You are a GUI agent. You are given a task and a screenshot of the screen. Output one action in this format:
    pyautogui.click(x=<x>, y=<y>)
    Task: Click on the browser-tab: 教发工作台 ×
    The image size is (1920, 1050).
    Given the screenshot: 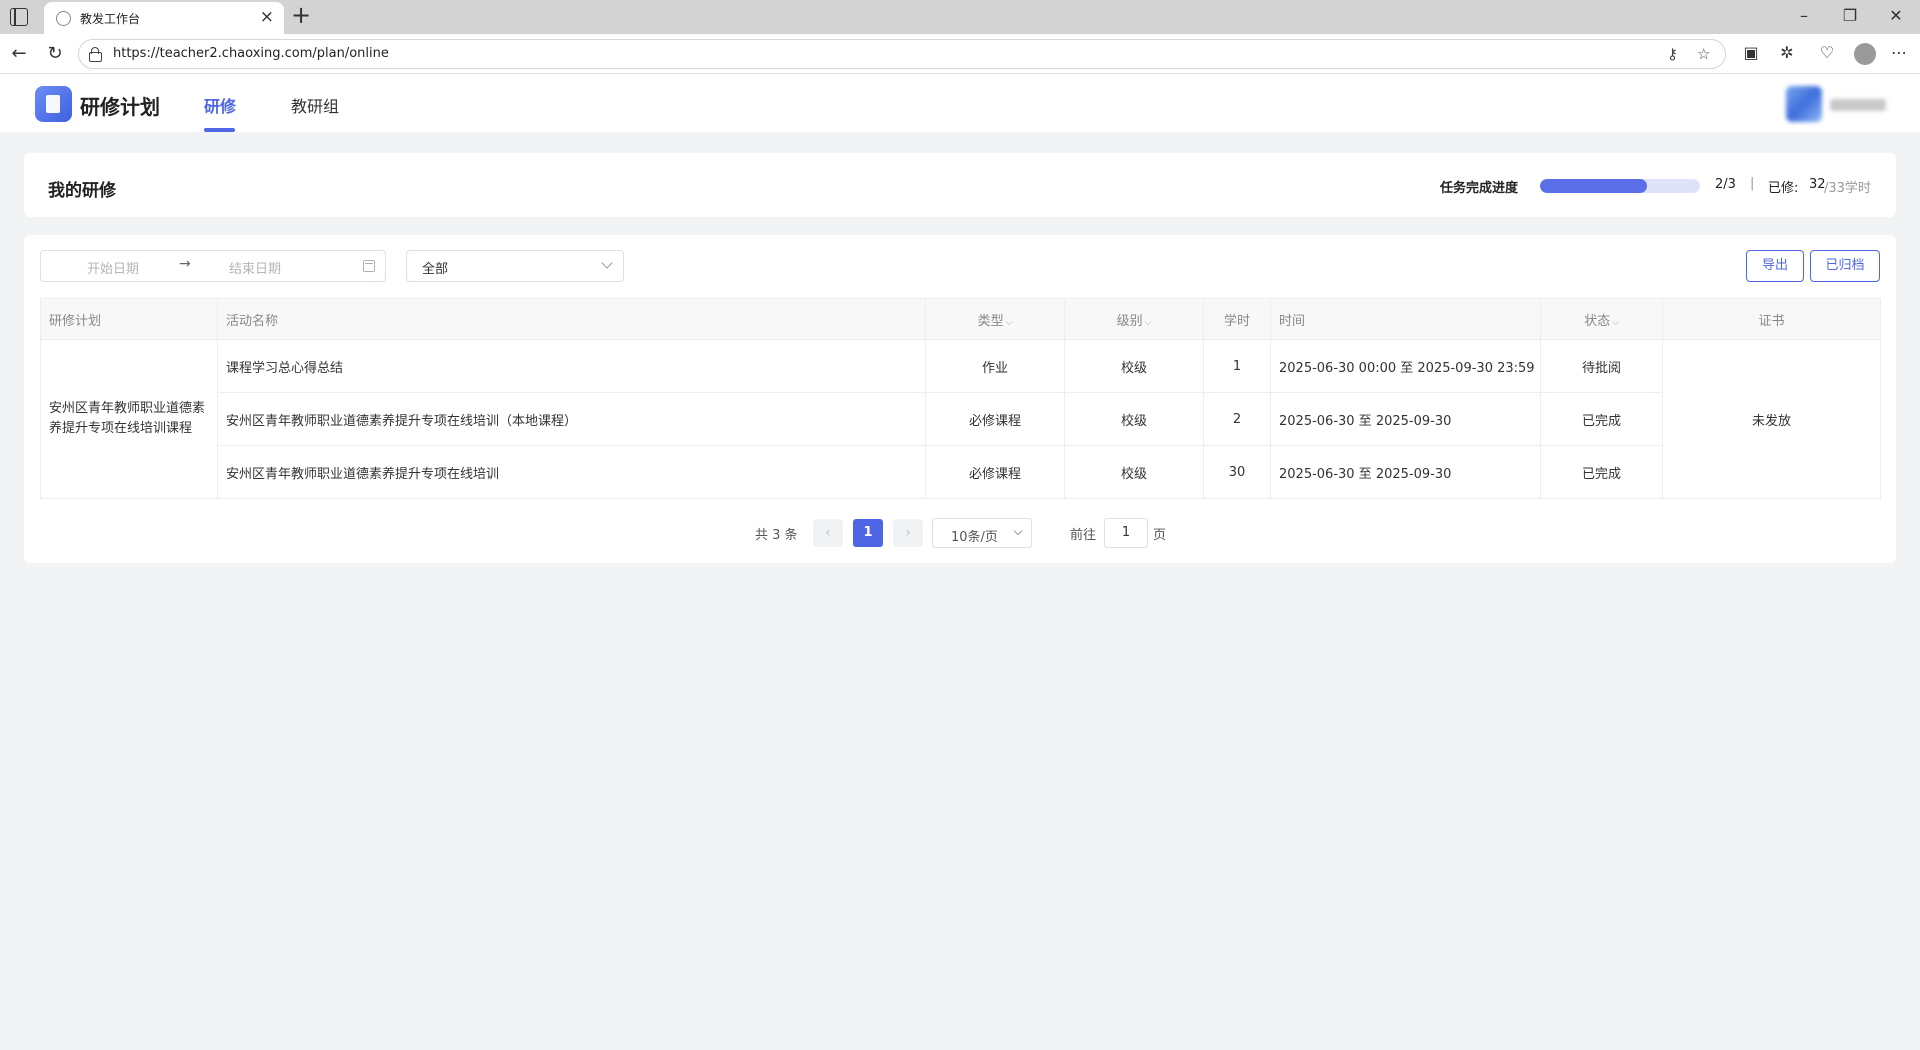 What is the action you would take?
    pyautogui.click(x=164, y=18)
    